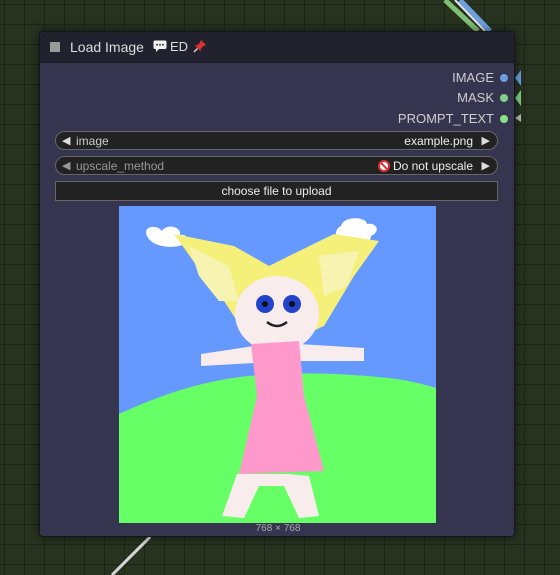 The height and width of the screenshot is (575, 560). I want to click on node-titlebar: Load Image ED, so click(277, 47).